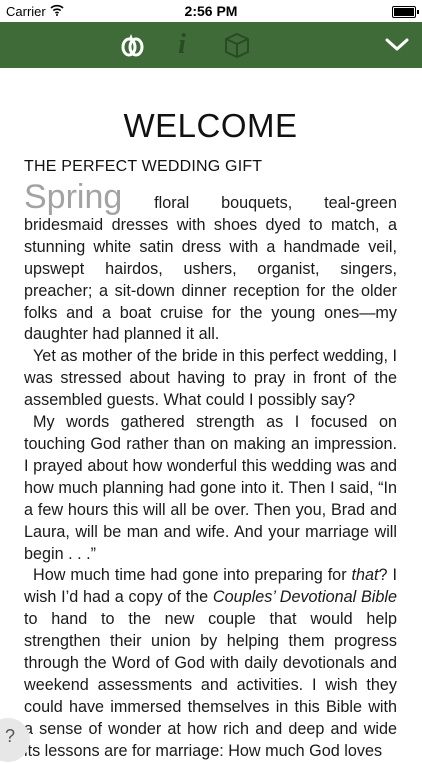 The height and width of the screenshot is (763, 422). I want to click on top-toolbar: i, so click(211, 45).